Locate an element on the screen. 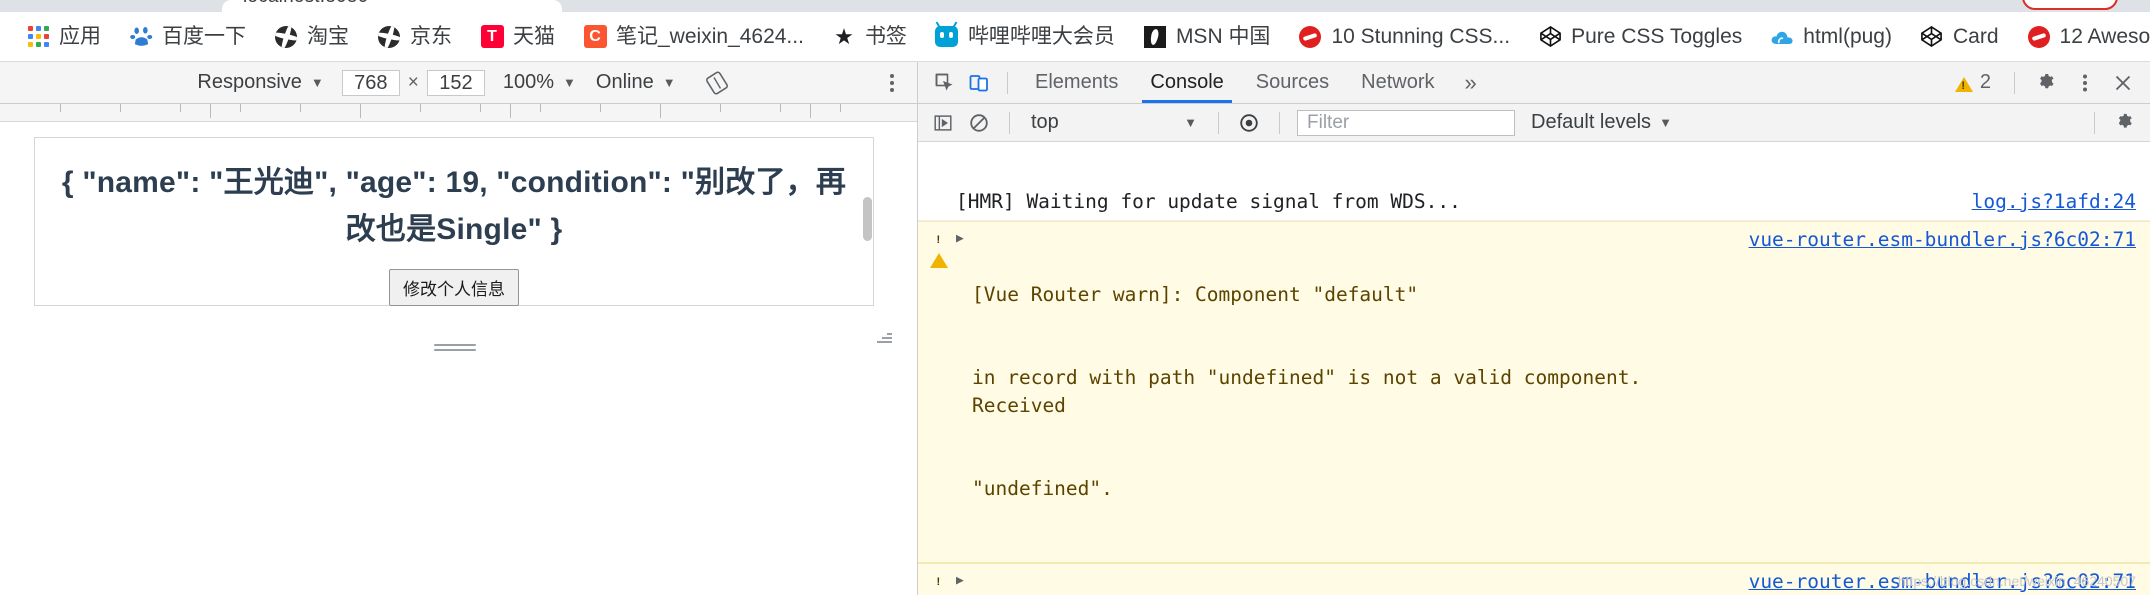 The width and height of the screenshot is (2150, 595). viewport-height-input: 152 is located at coordinates (455, 82).